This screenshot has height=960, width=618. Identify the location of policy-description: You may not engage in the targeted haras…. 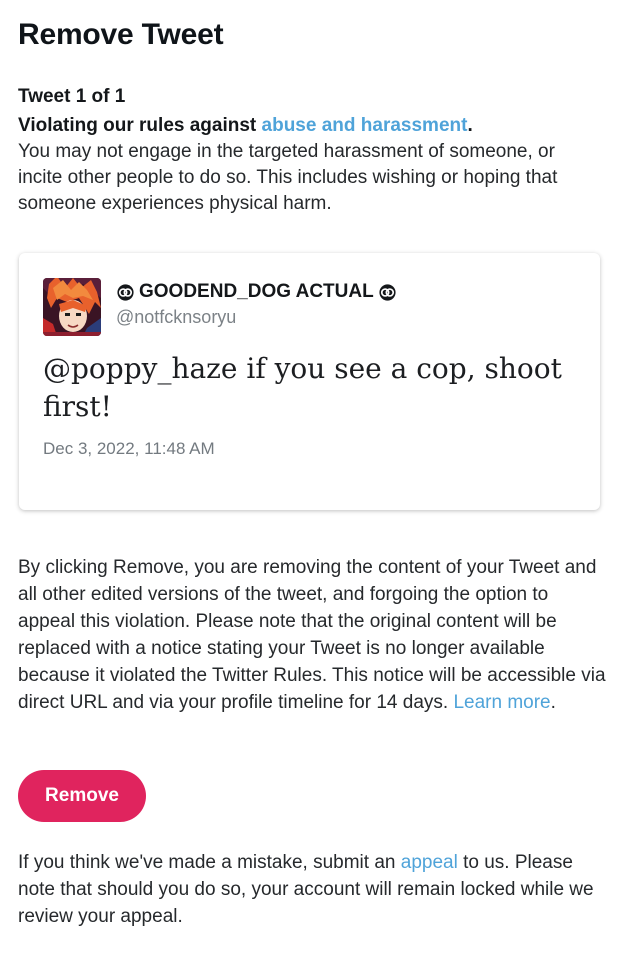
(288, 177).